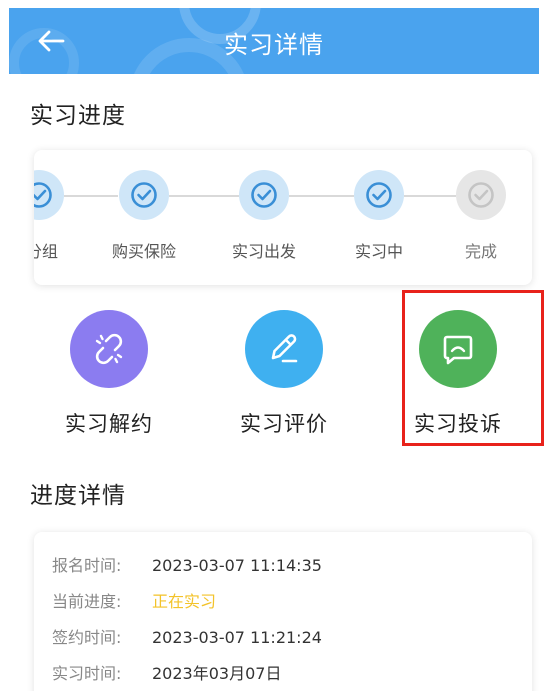 Image resolution: width=546 pixels, height=691 pixels. I want to click on step-circle-in-progress, so click(379, 195).